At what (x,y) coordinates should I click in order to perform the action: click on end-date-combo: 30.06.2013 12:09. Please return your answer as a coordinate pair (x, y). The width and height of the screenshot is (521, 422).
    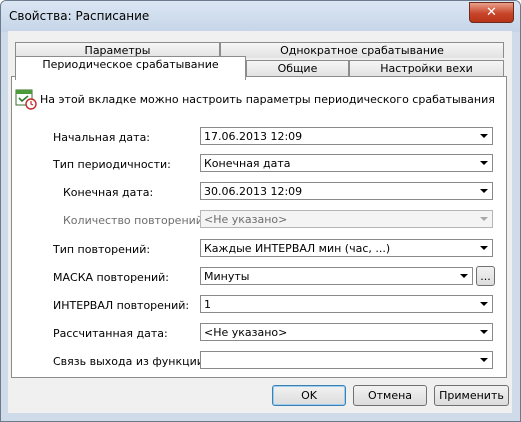
    Looking at the image, I should click on (346, 191).